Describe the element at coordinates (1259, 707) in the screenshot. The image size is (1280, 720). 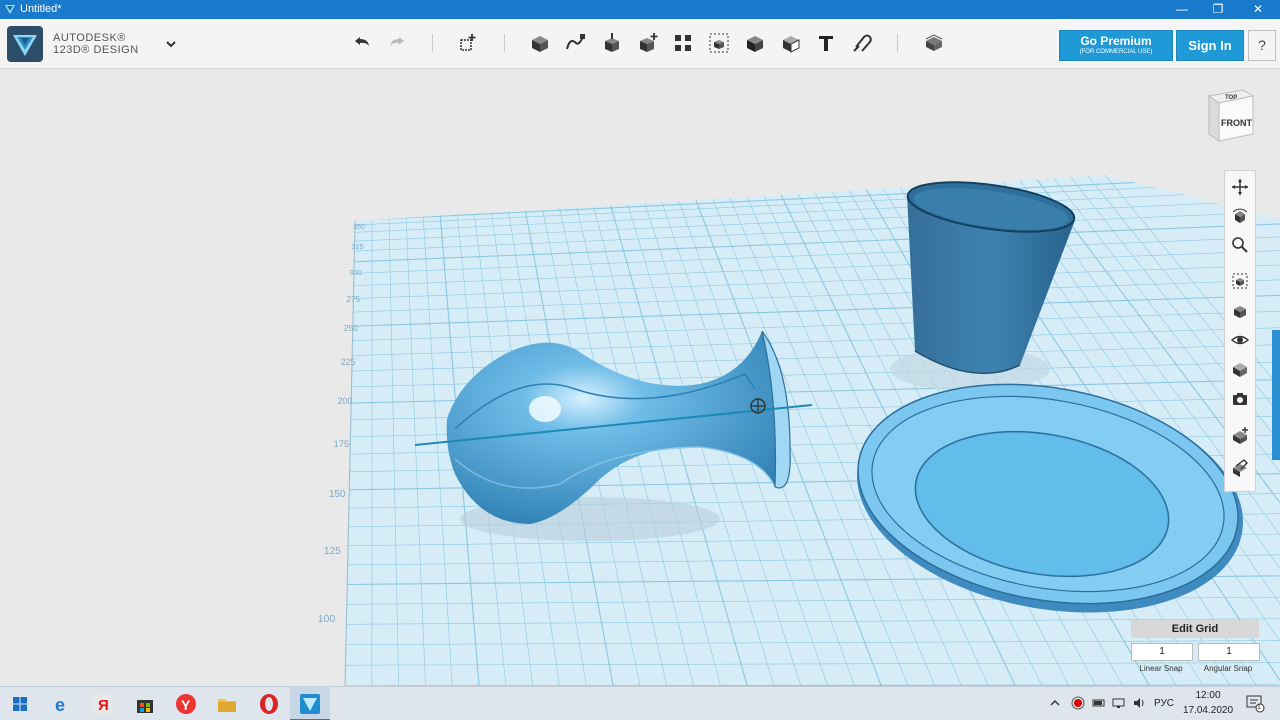
I see `notification-count: 1` at that location.